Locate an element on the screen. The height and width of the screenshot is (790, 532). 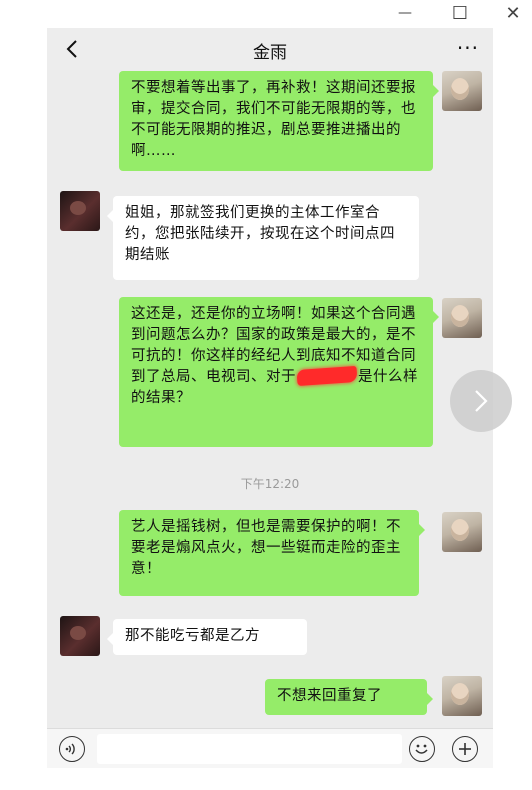
redaction-scribble is located at coordinates (327, 376).